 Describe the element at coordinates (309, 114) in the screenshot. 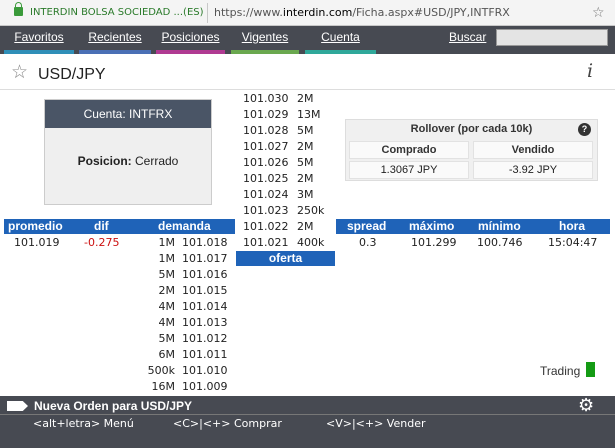

I see `offer-size: 13M` at that location.